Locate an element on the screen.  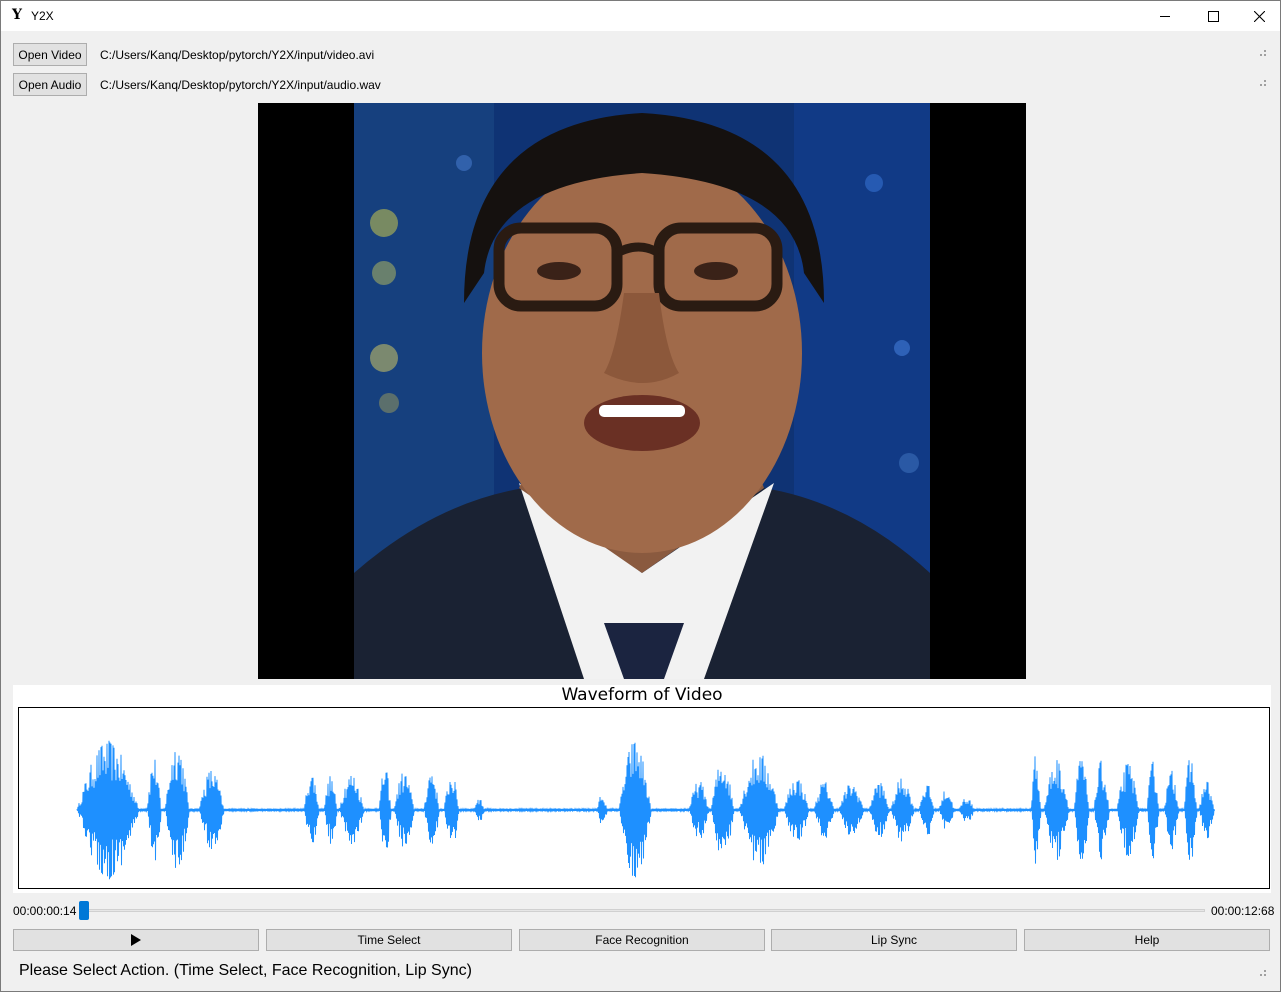
total-time-label: 00:00:12:68 is located at coordinates (1243, 911).